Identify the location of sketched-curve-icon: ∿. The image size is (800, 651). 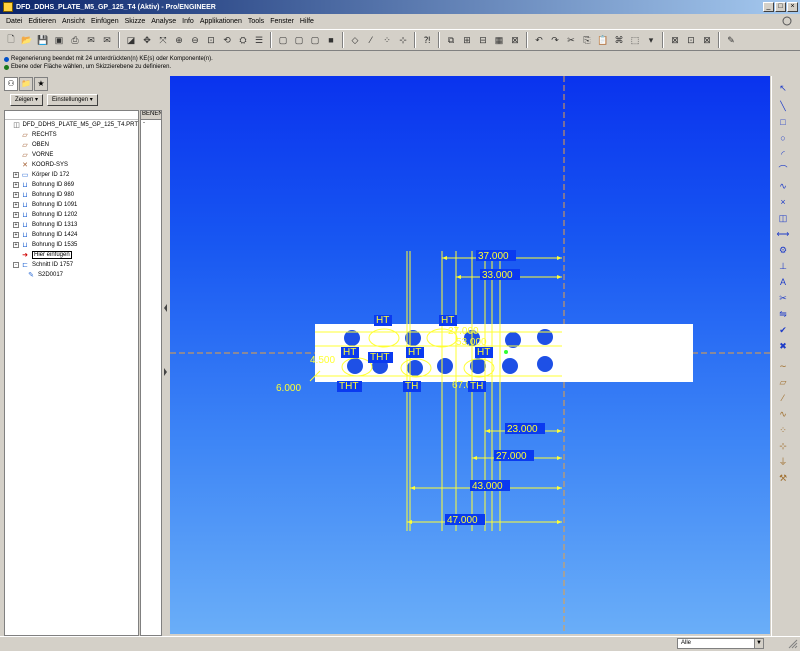
(783, 414).